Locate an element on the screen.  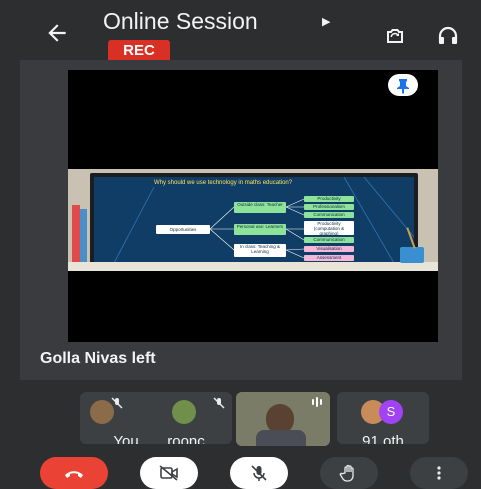
participant-name: roonc is located at coordinates (186, 438).